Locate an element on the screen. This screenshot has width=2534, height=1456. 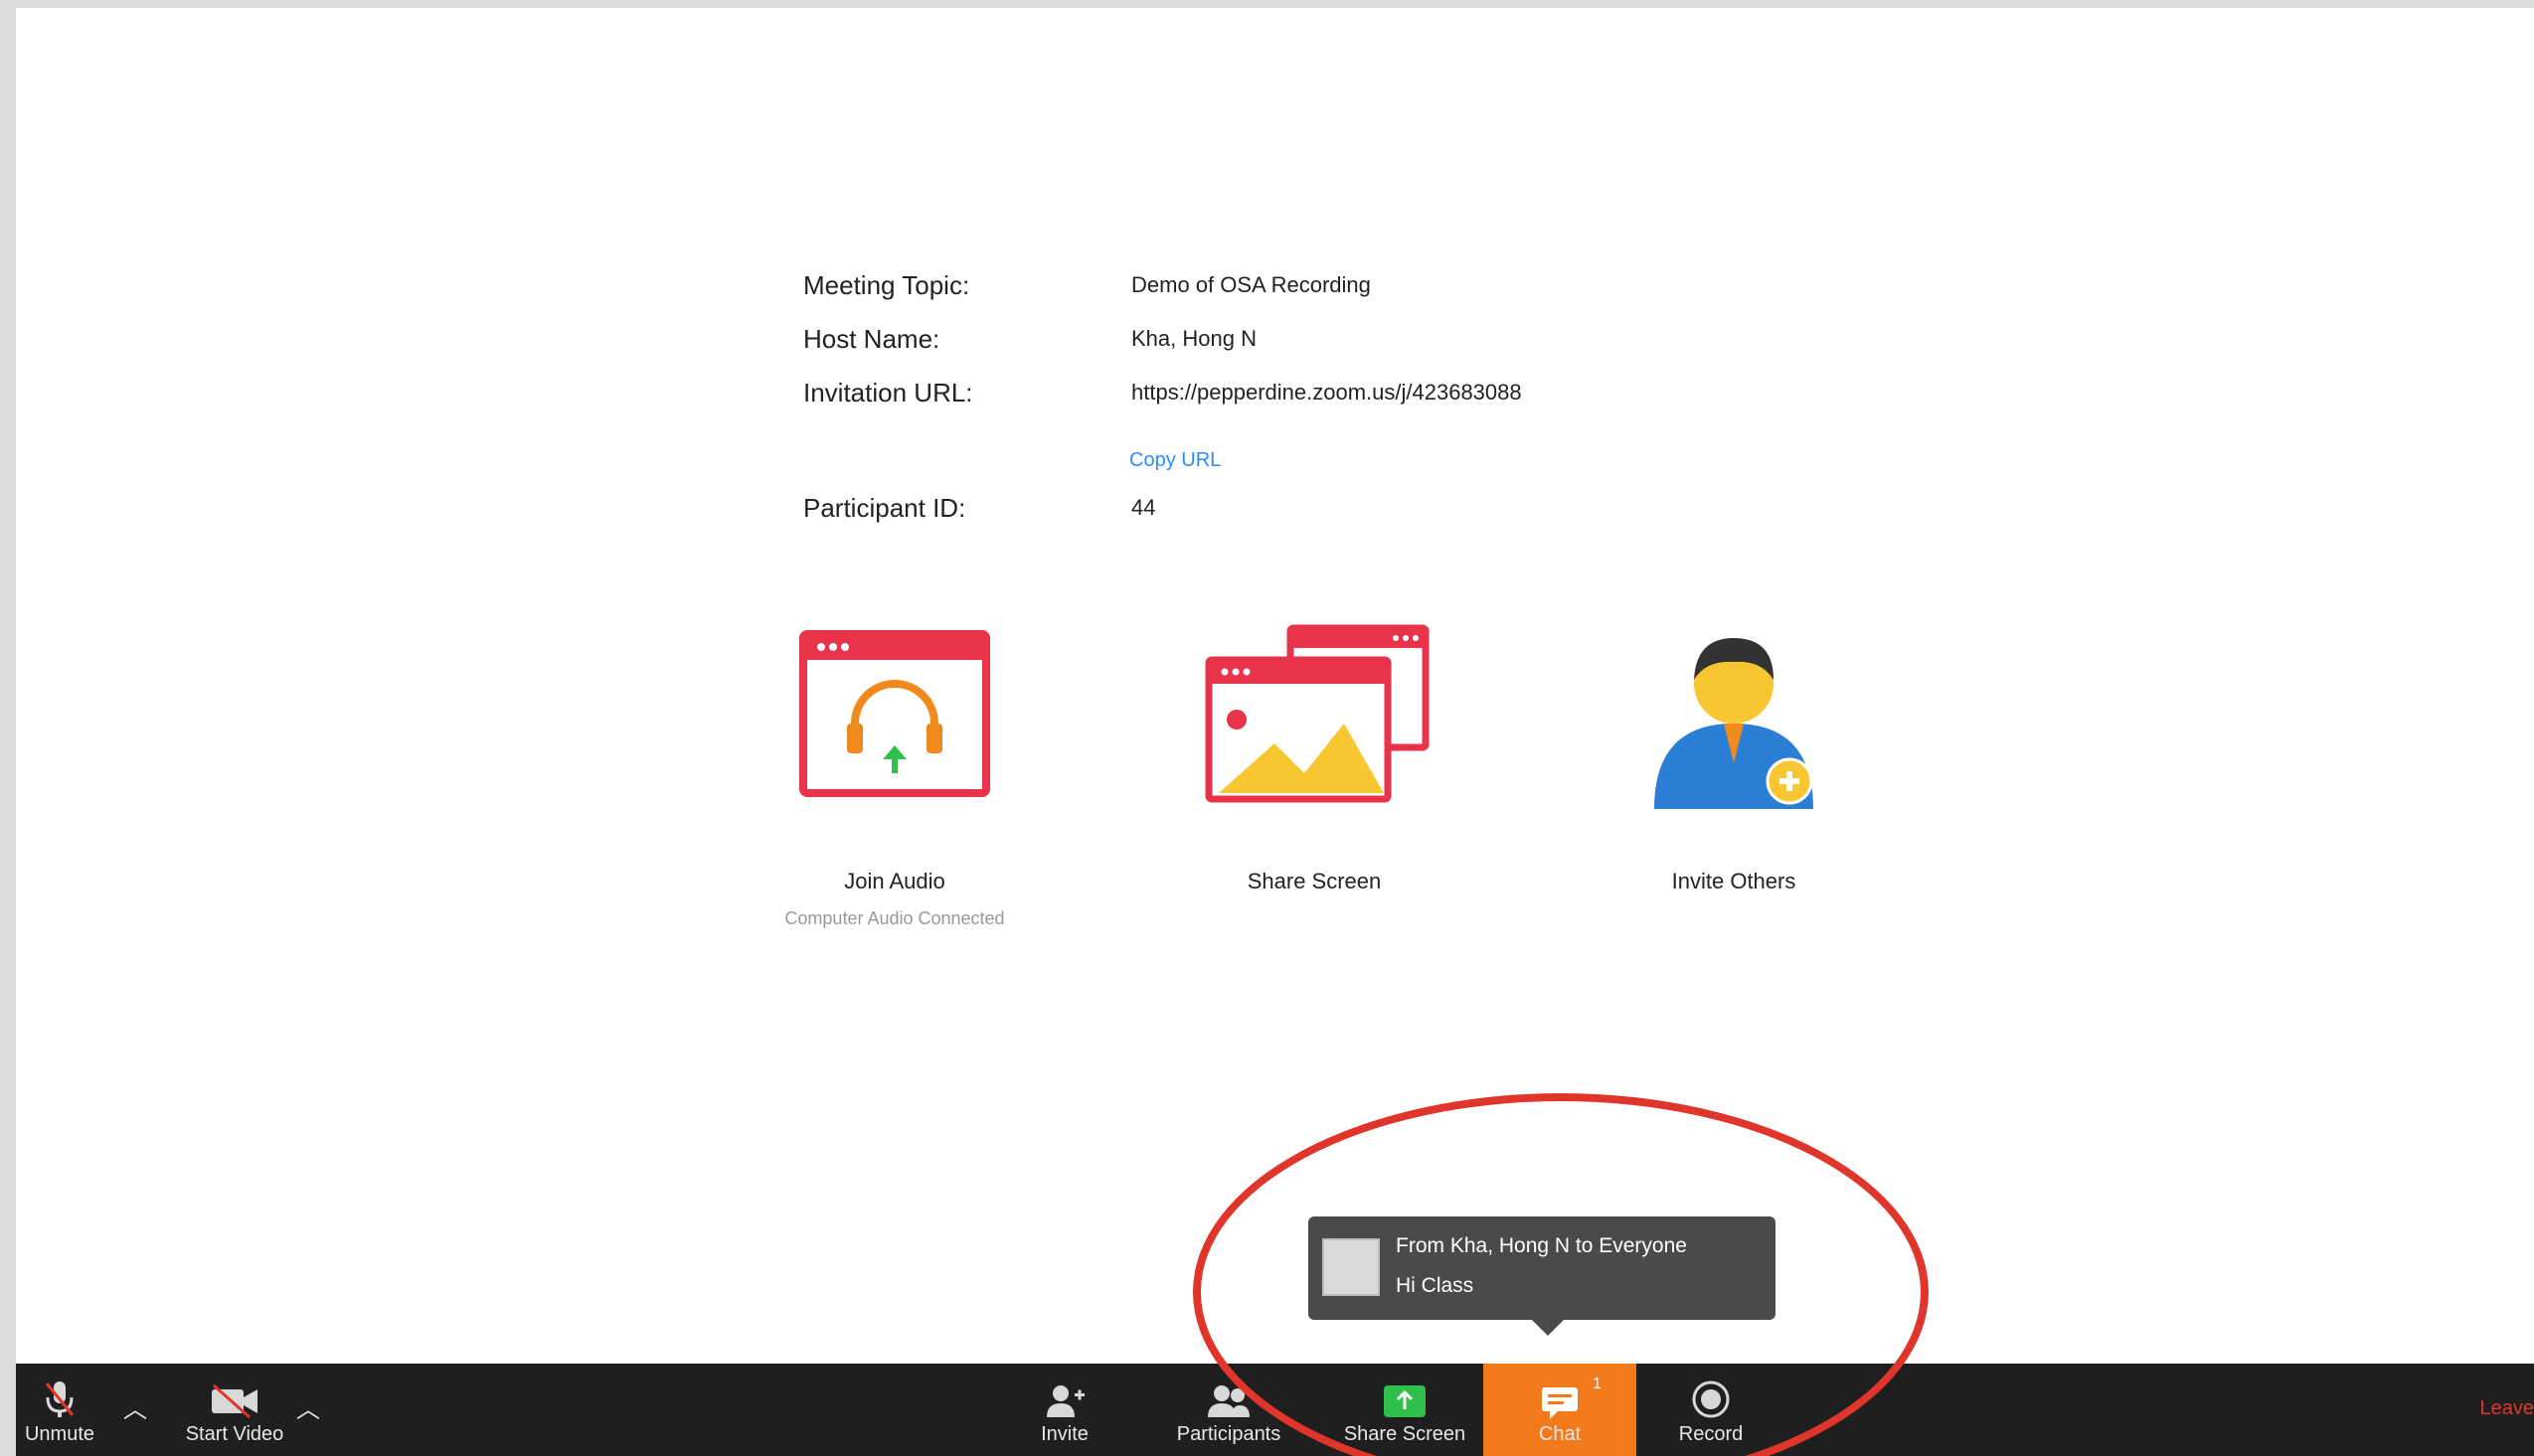
start-video-label: Start Video is located at coordinates (234, 1434).